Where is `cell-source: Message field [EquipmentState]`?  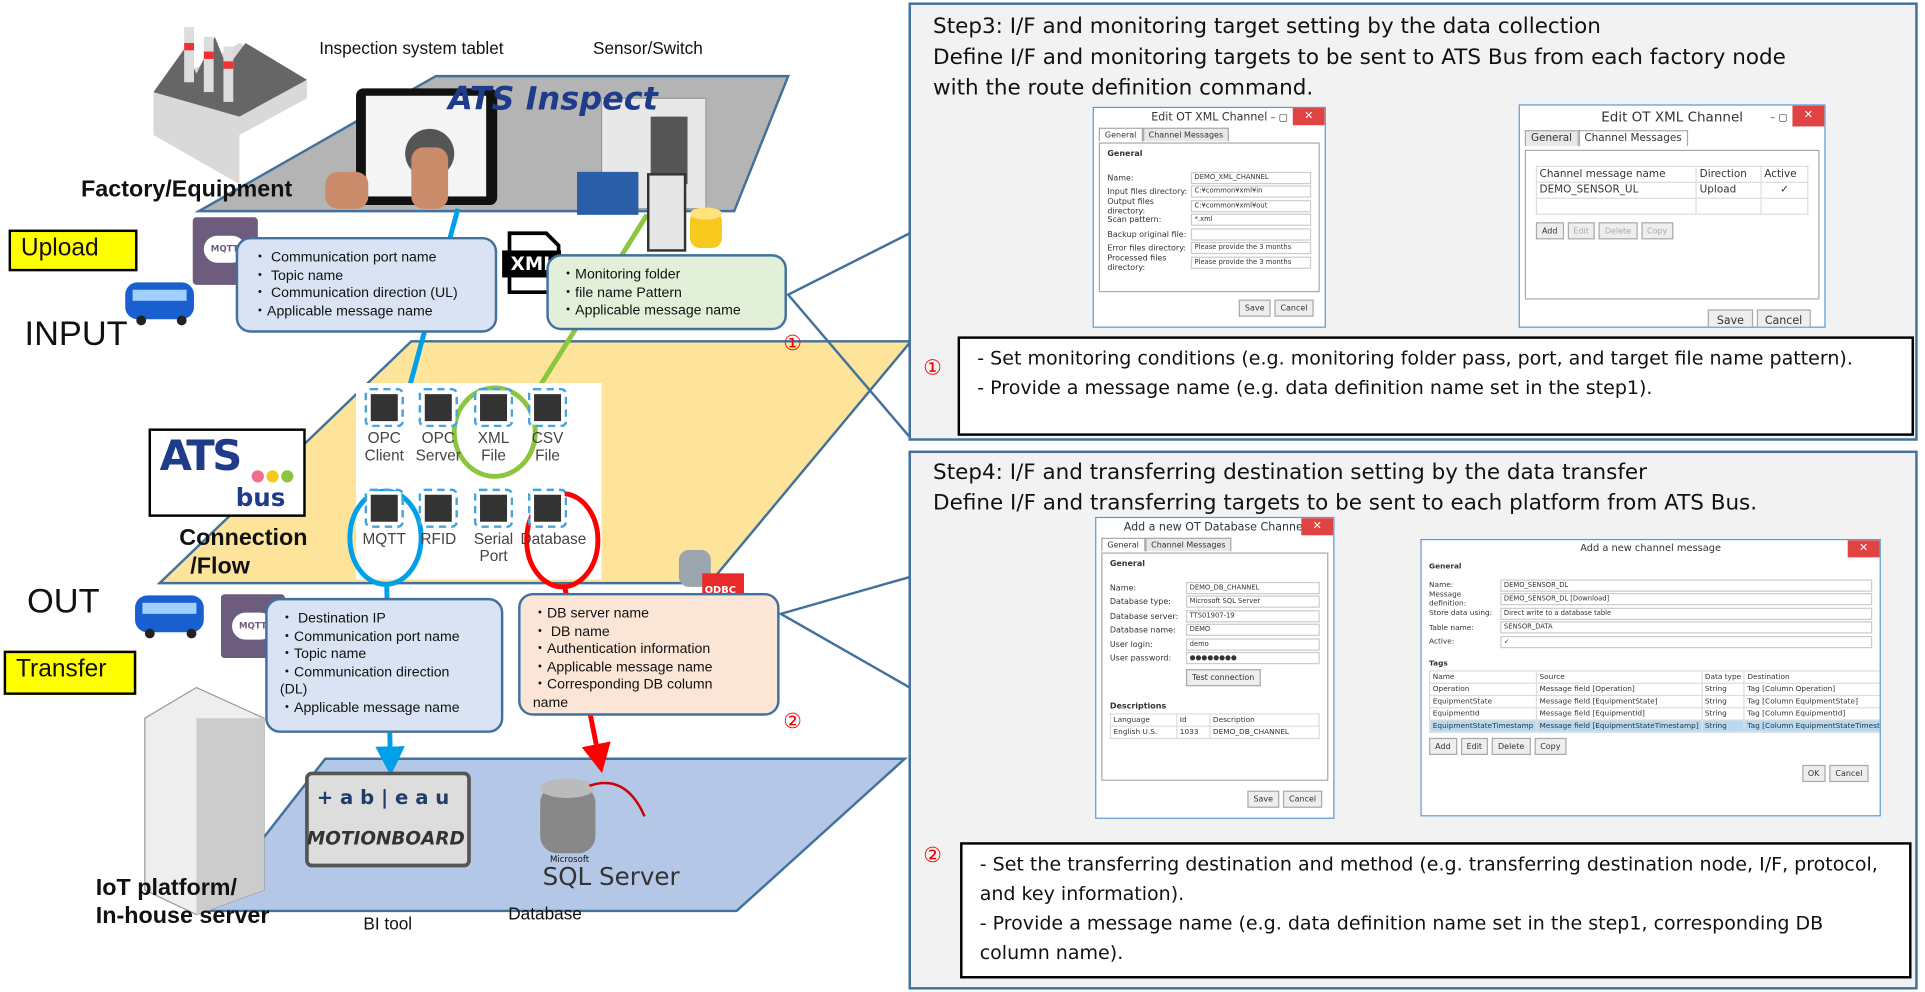
cell-source: Message field [EquipmentState] is located at coordinates (1619, 701).